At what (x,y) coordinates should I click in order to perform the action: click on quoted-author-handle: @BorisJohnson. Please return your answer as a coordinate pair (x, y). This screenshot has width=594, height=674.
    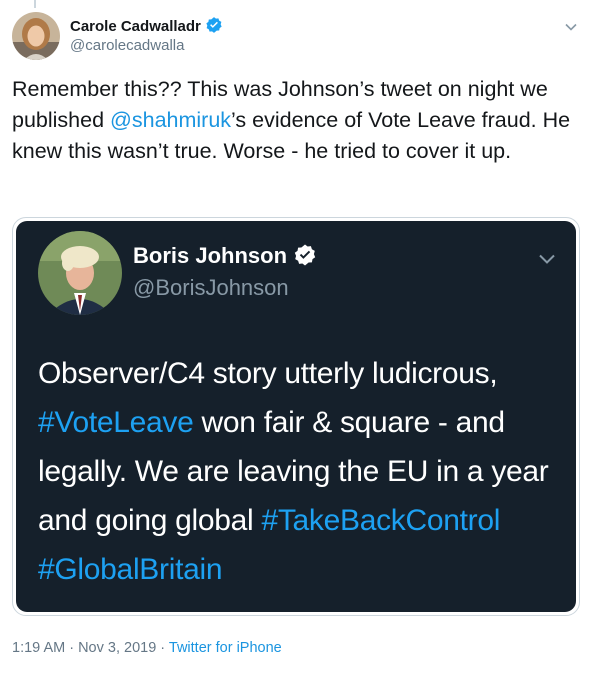
    Looking at the image, I should click on (211, 287).